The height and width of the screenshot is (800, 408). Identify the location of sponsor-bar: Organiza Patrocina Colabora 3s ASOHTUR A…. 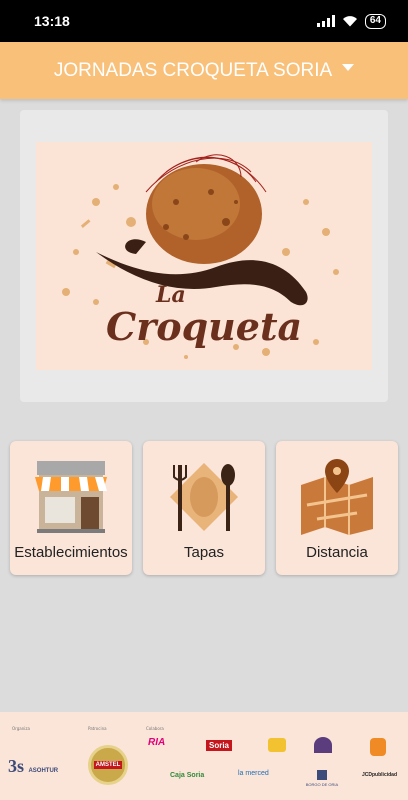
(204, 756).